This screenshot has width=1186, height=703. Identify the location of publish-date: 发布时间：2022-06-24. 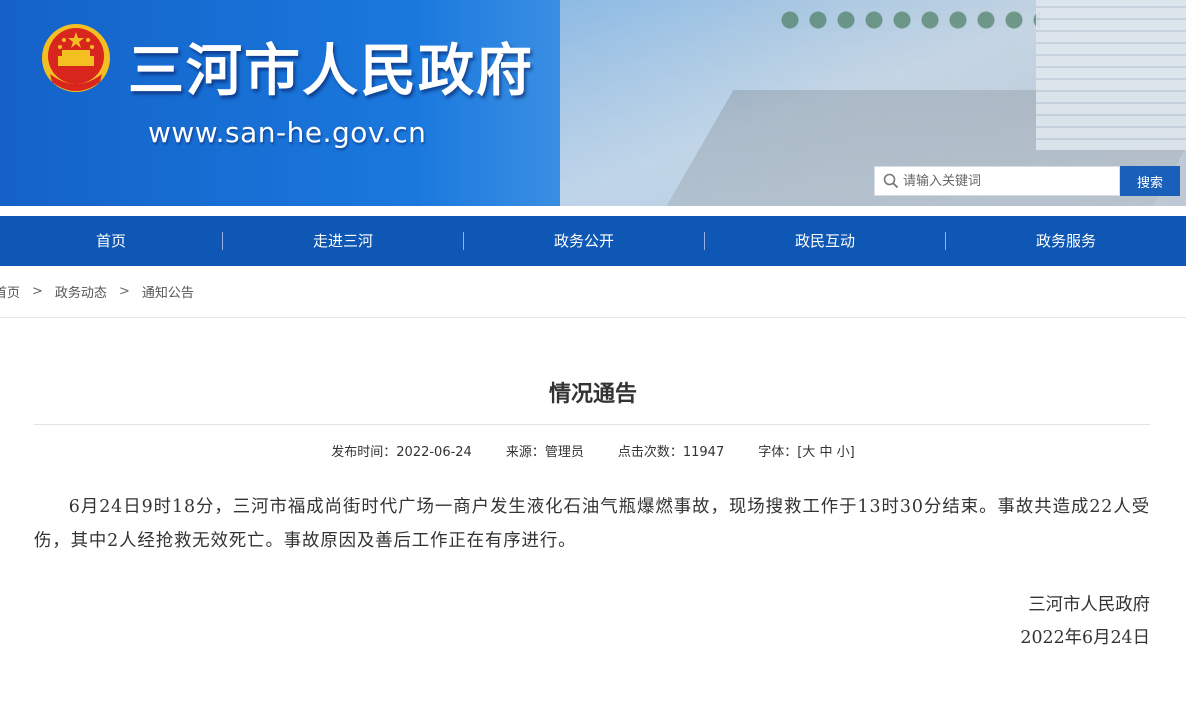
(401, 452).